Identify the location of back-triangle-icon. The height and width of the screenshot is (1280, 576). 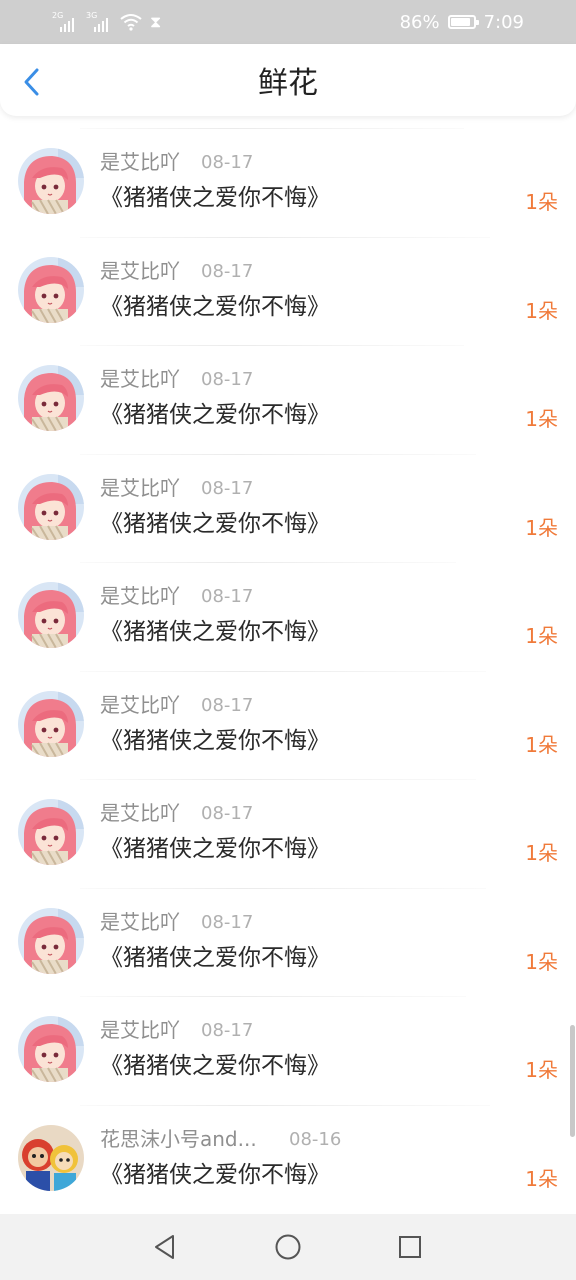
(164, 1247).